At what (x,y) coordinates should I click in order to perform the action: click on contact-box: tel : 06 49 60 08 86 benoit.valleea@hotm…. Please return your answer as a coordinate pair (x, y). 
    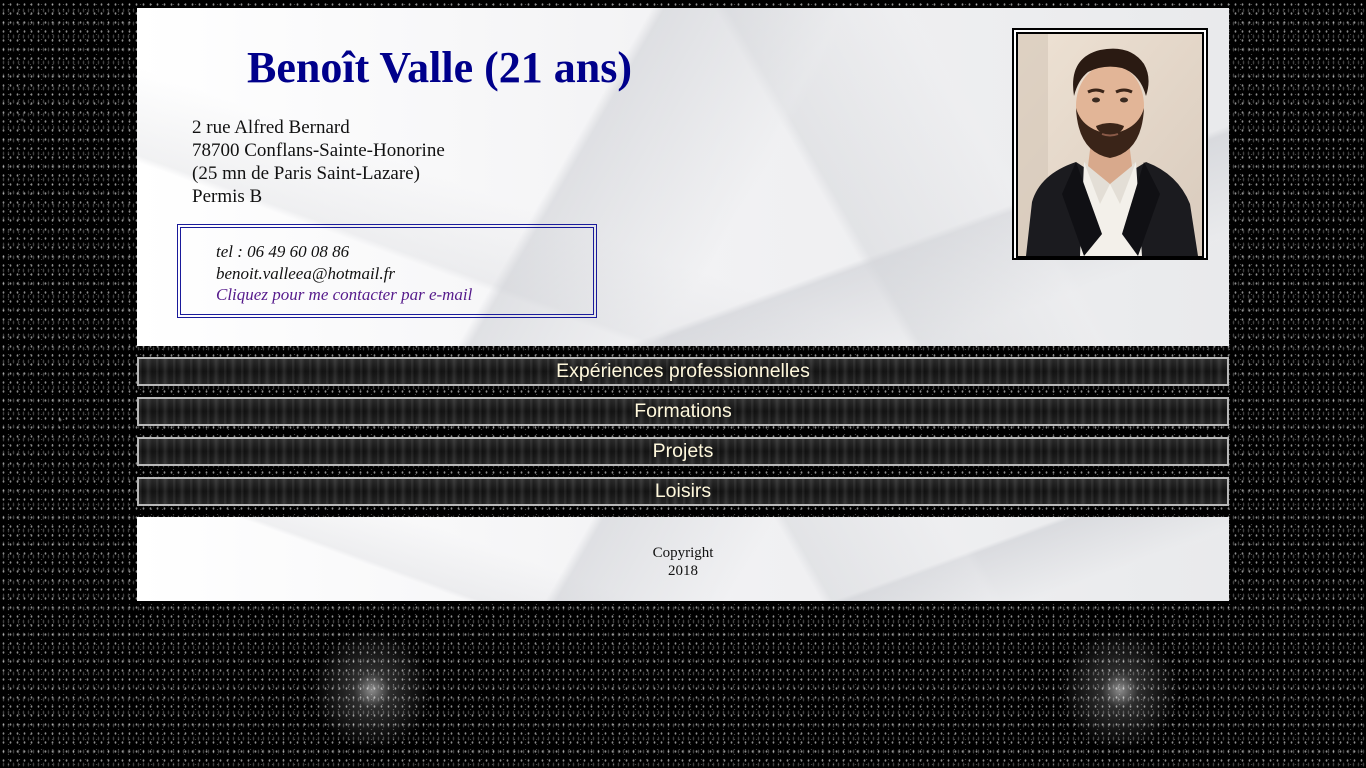
    Looking at the image, I should click on (387, 271).